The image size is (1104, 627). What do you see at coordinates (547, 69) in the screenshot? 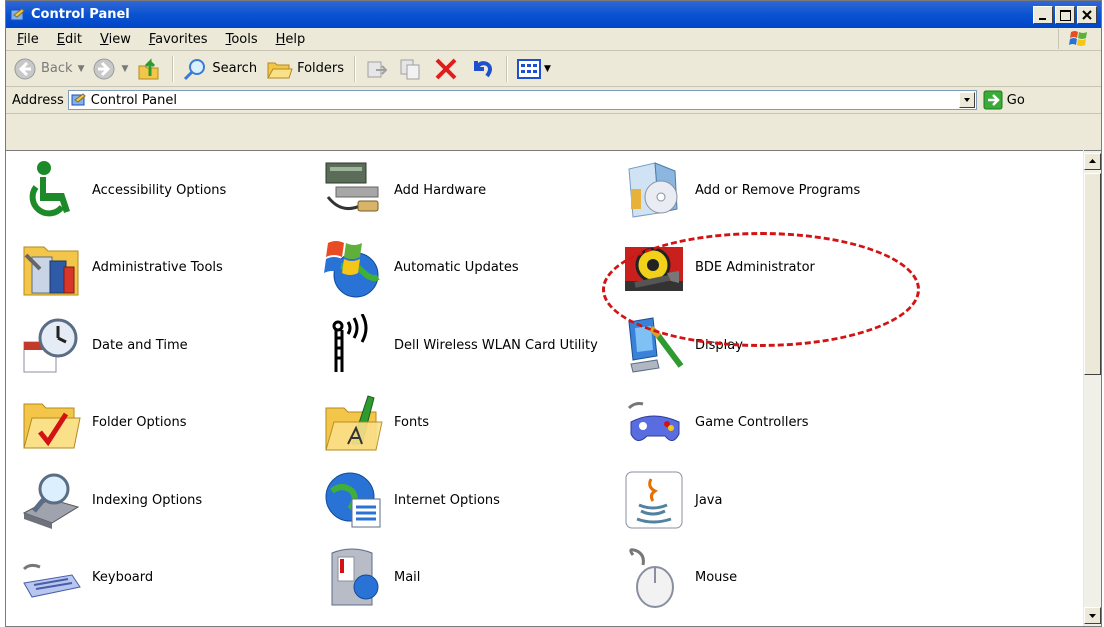
I see `views-dropdown-icon: ▼` at bounding box center [547, 69].